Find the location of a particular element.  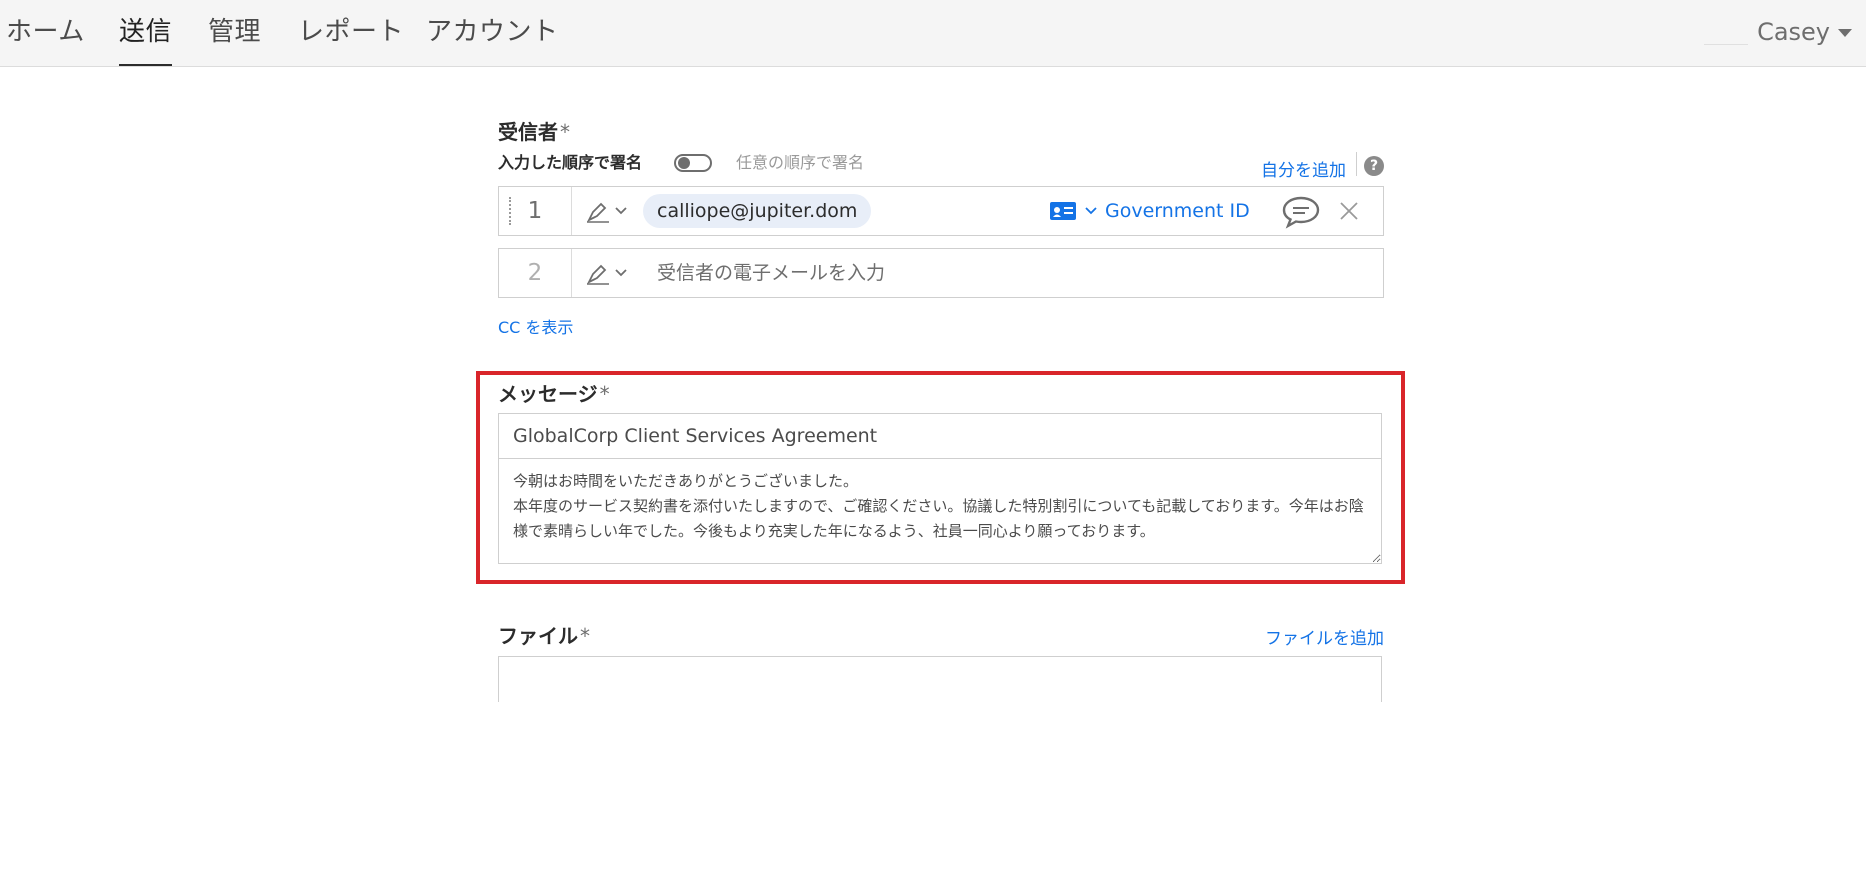

top-navigation: ホーム 送信 管理 レポート アカウント Casey is located at coordinates (933, 33).